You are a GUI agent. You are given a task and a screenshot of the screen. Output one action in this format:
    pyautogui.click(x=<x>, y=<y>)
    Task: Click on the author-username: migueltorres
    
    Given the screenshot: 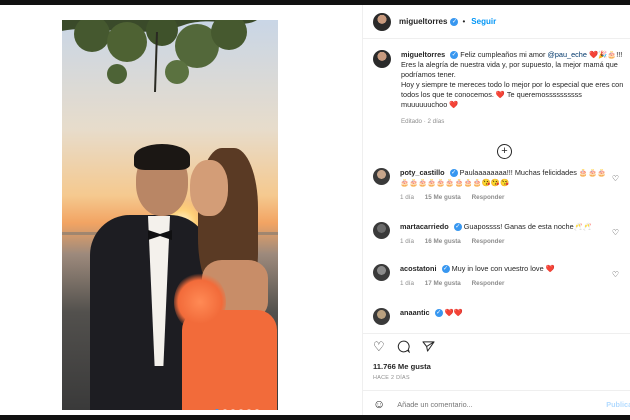 What is the action you would take?
    pyautogui.click(x=423, y=21)
    